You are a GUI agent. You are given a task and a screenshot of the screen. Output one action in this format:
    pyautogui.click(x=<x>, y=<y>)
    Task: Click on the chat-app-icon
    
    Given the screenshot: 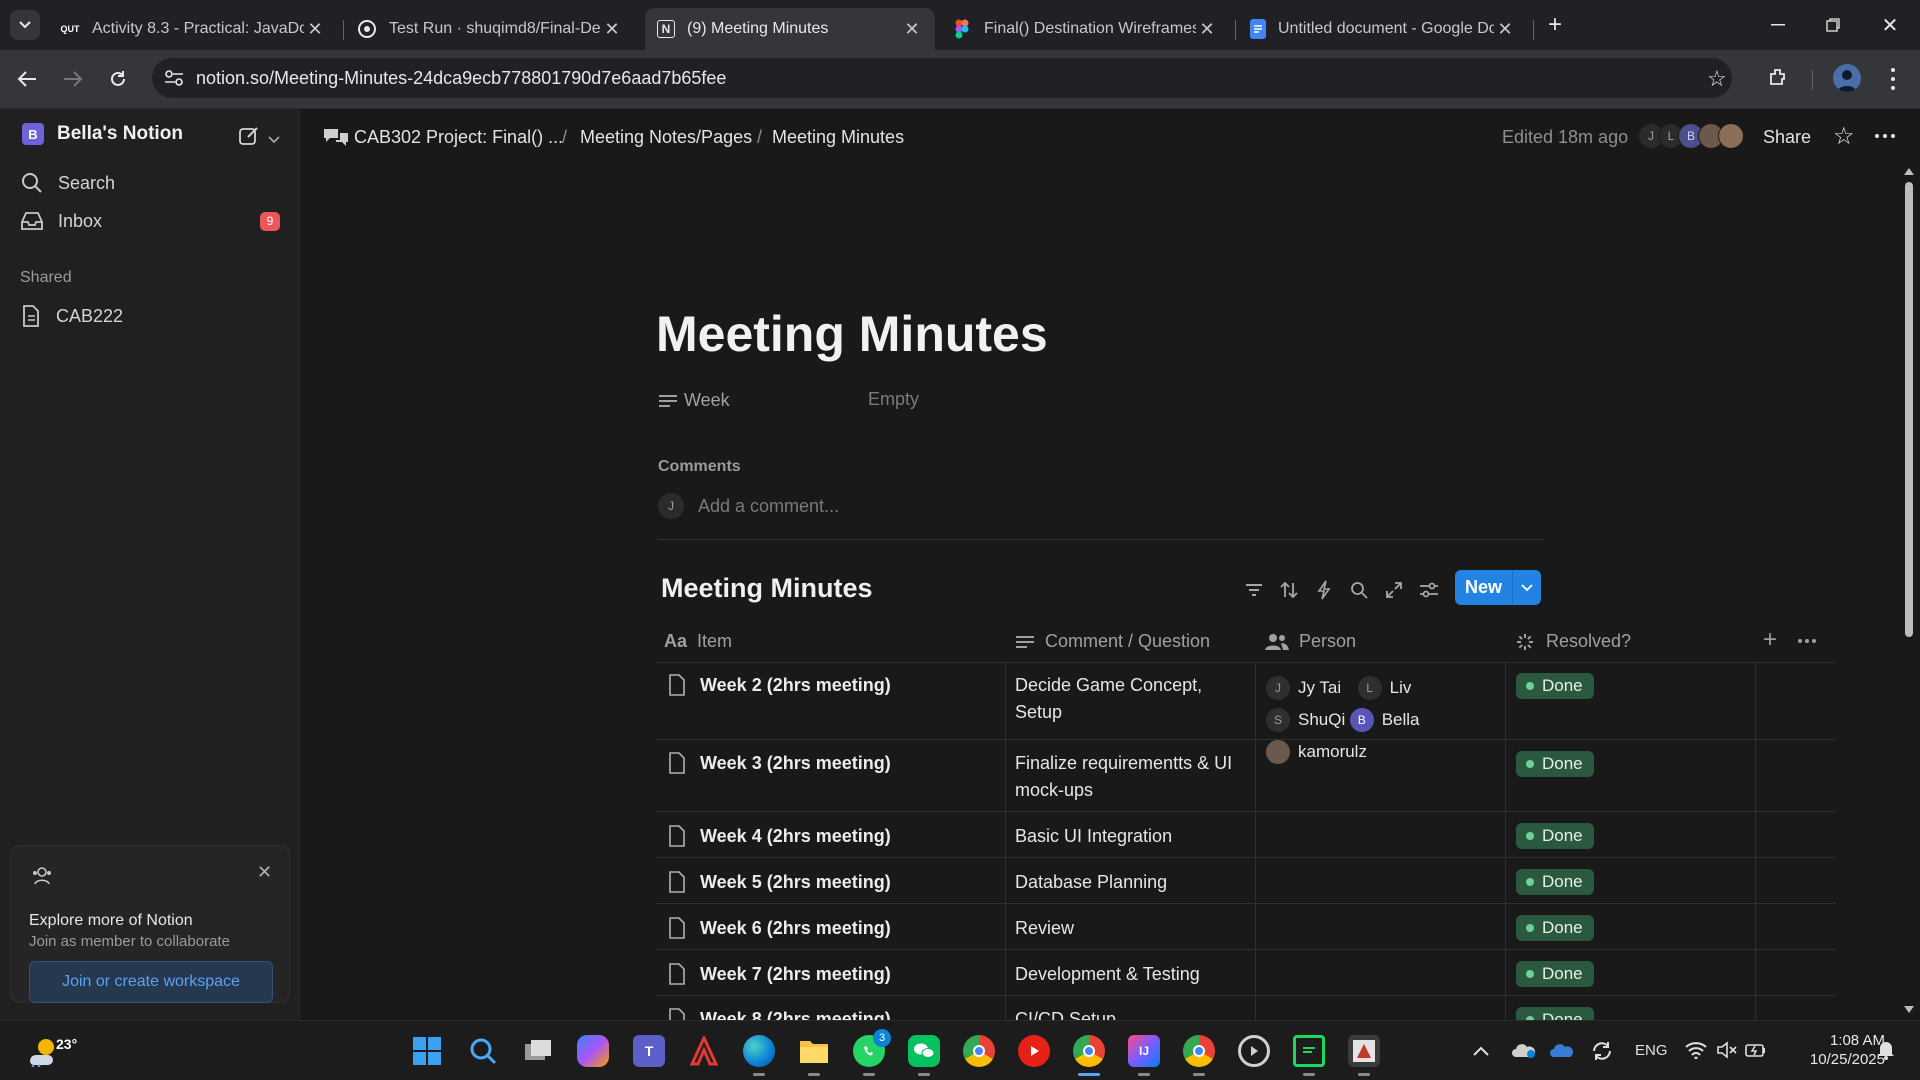 What is the action you would take?
    pyautogui.click(x=1309, y=1051)
    